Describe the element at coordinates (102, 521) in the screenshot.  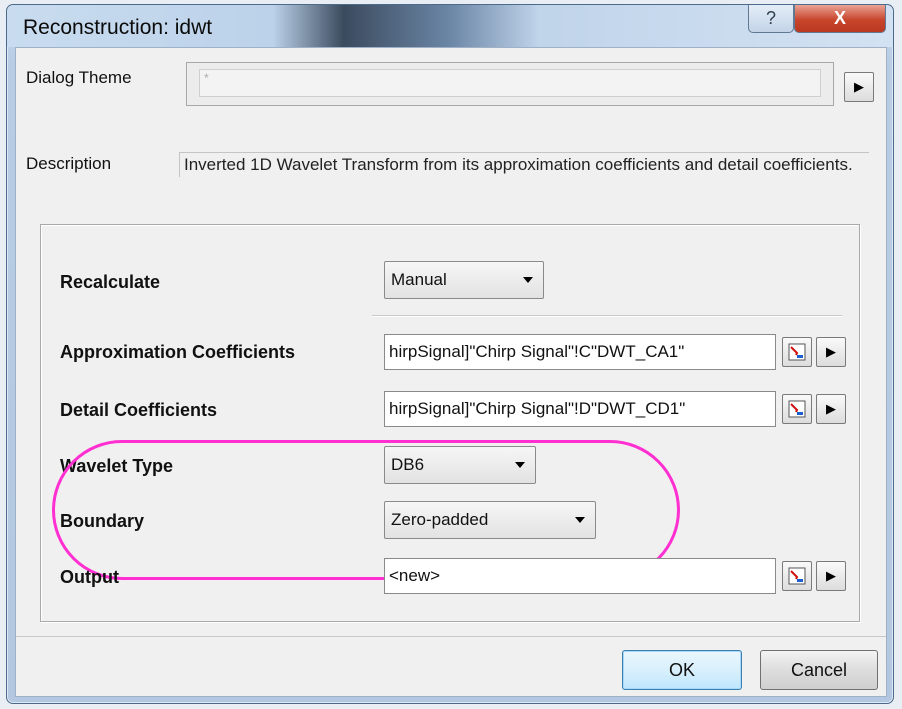
I see `boundary-label: Boundary` at that location.